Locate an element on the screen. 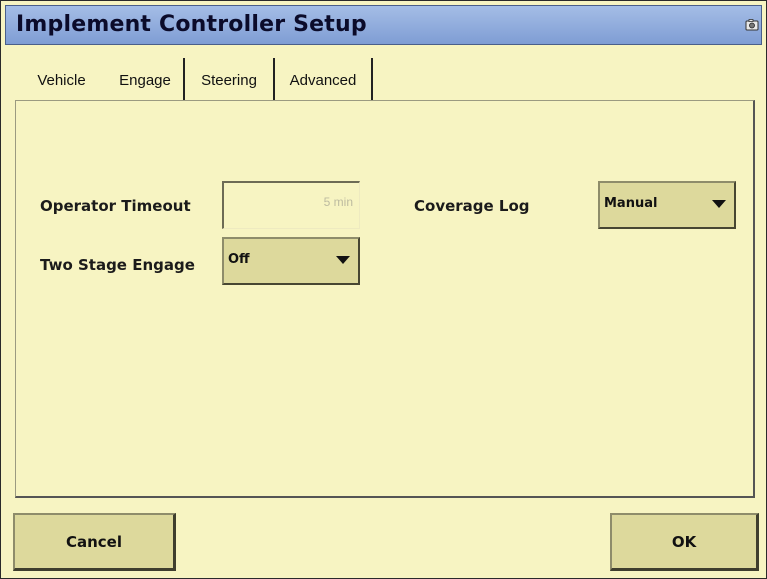 This screenshot has width=767, height=579. tab-advanced-label: Advanced is located at coordinates (323, 80).